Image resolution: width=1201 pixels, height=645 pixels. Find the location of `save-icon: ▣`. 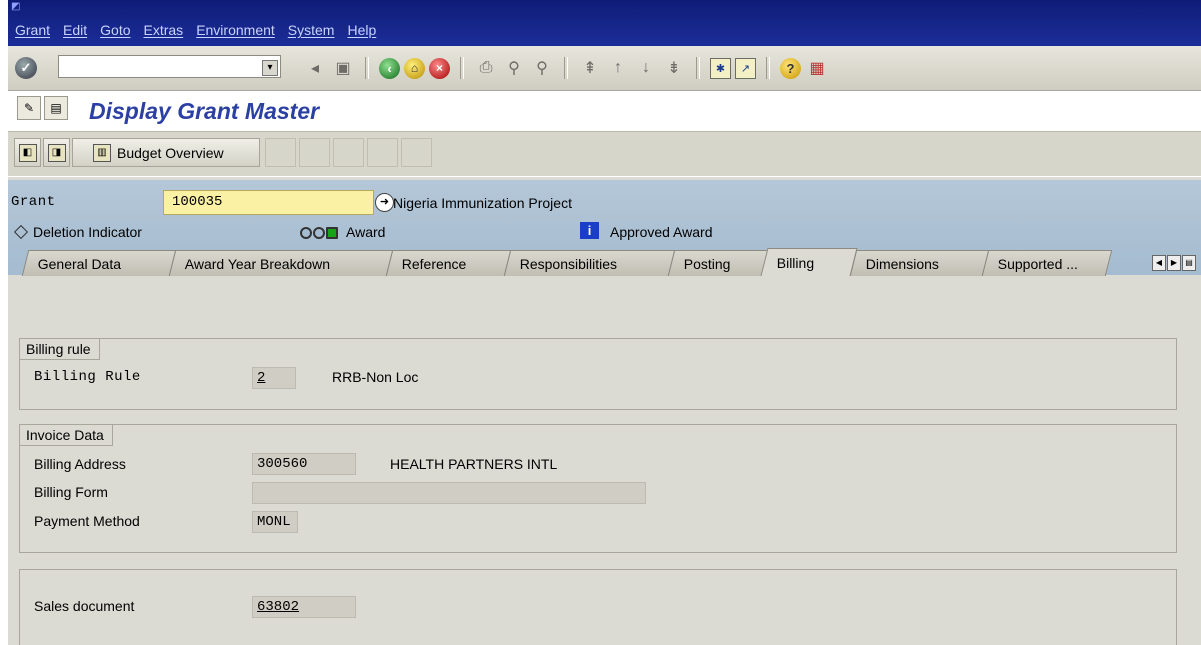

save-icon: ▣ is located at coordinates (343, 68).